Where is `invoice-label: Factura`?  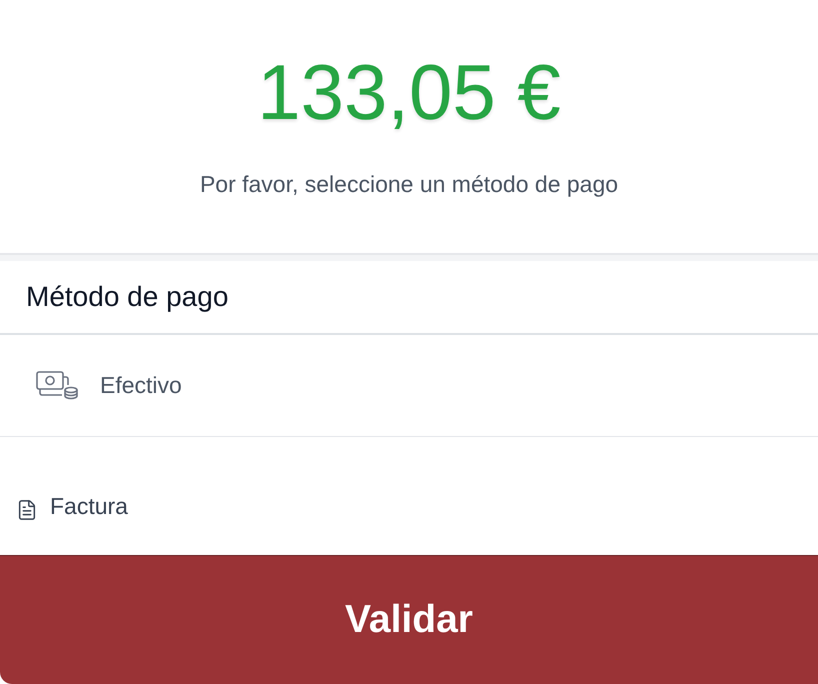
invoice-label: Factura is located at coordinates (89, 506).